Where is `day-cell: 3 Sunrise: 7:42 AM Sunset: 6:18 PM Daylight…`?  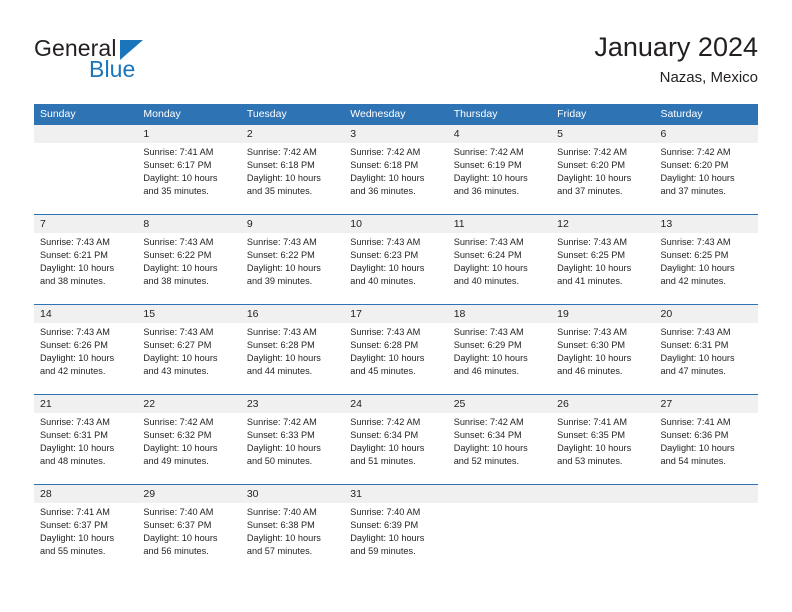 day-cell: 3 Sunrise: 7:42 AM Sunset: 6:18 PM Daylight… is located at coordinates (396, 169).